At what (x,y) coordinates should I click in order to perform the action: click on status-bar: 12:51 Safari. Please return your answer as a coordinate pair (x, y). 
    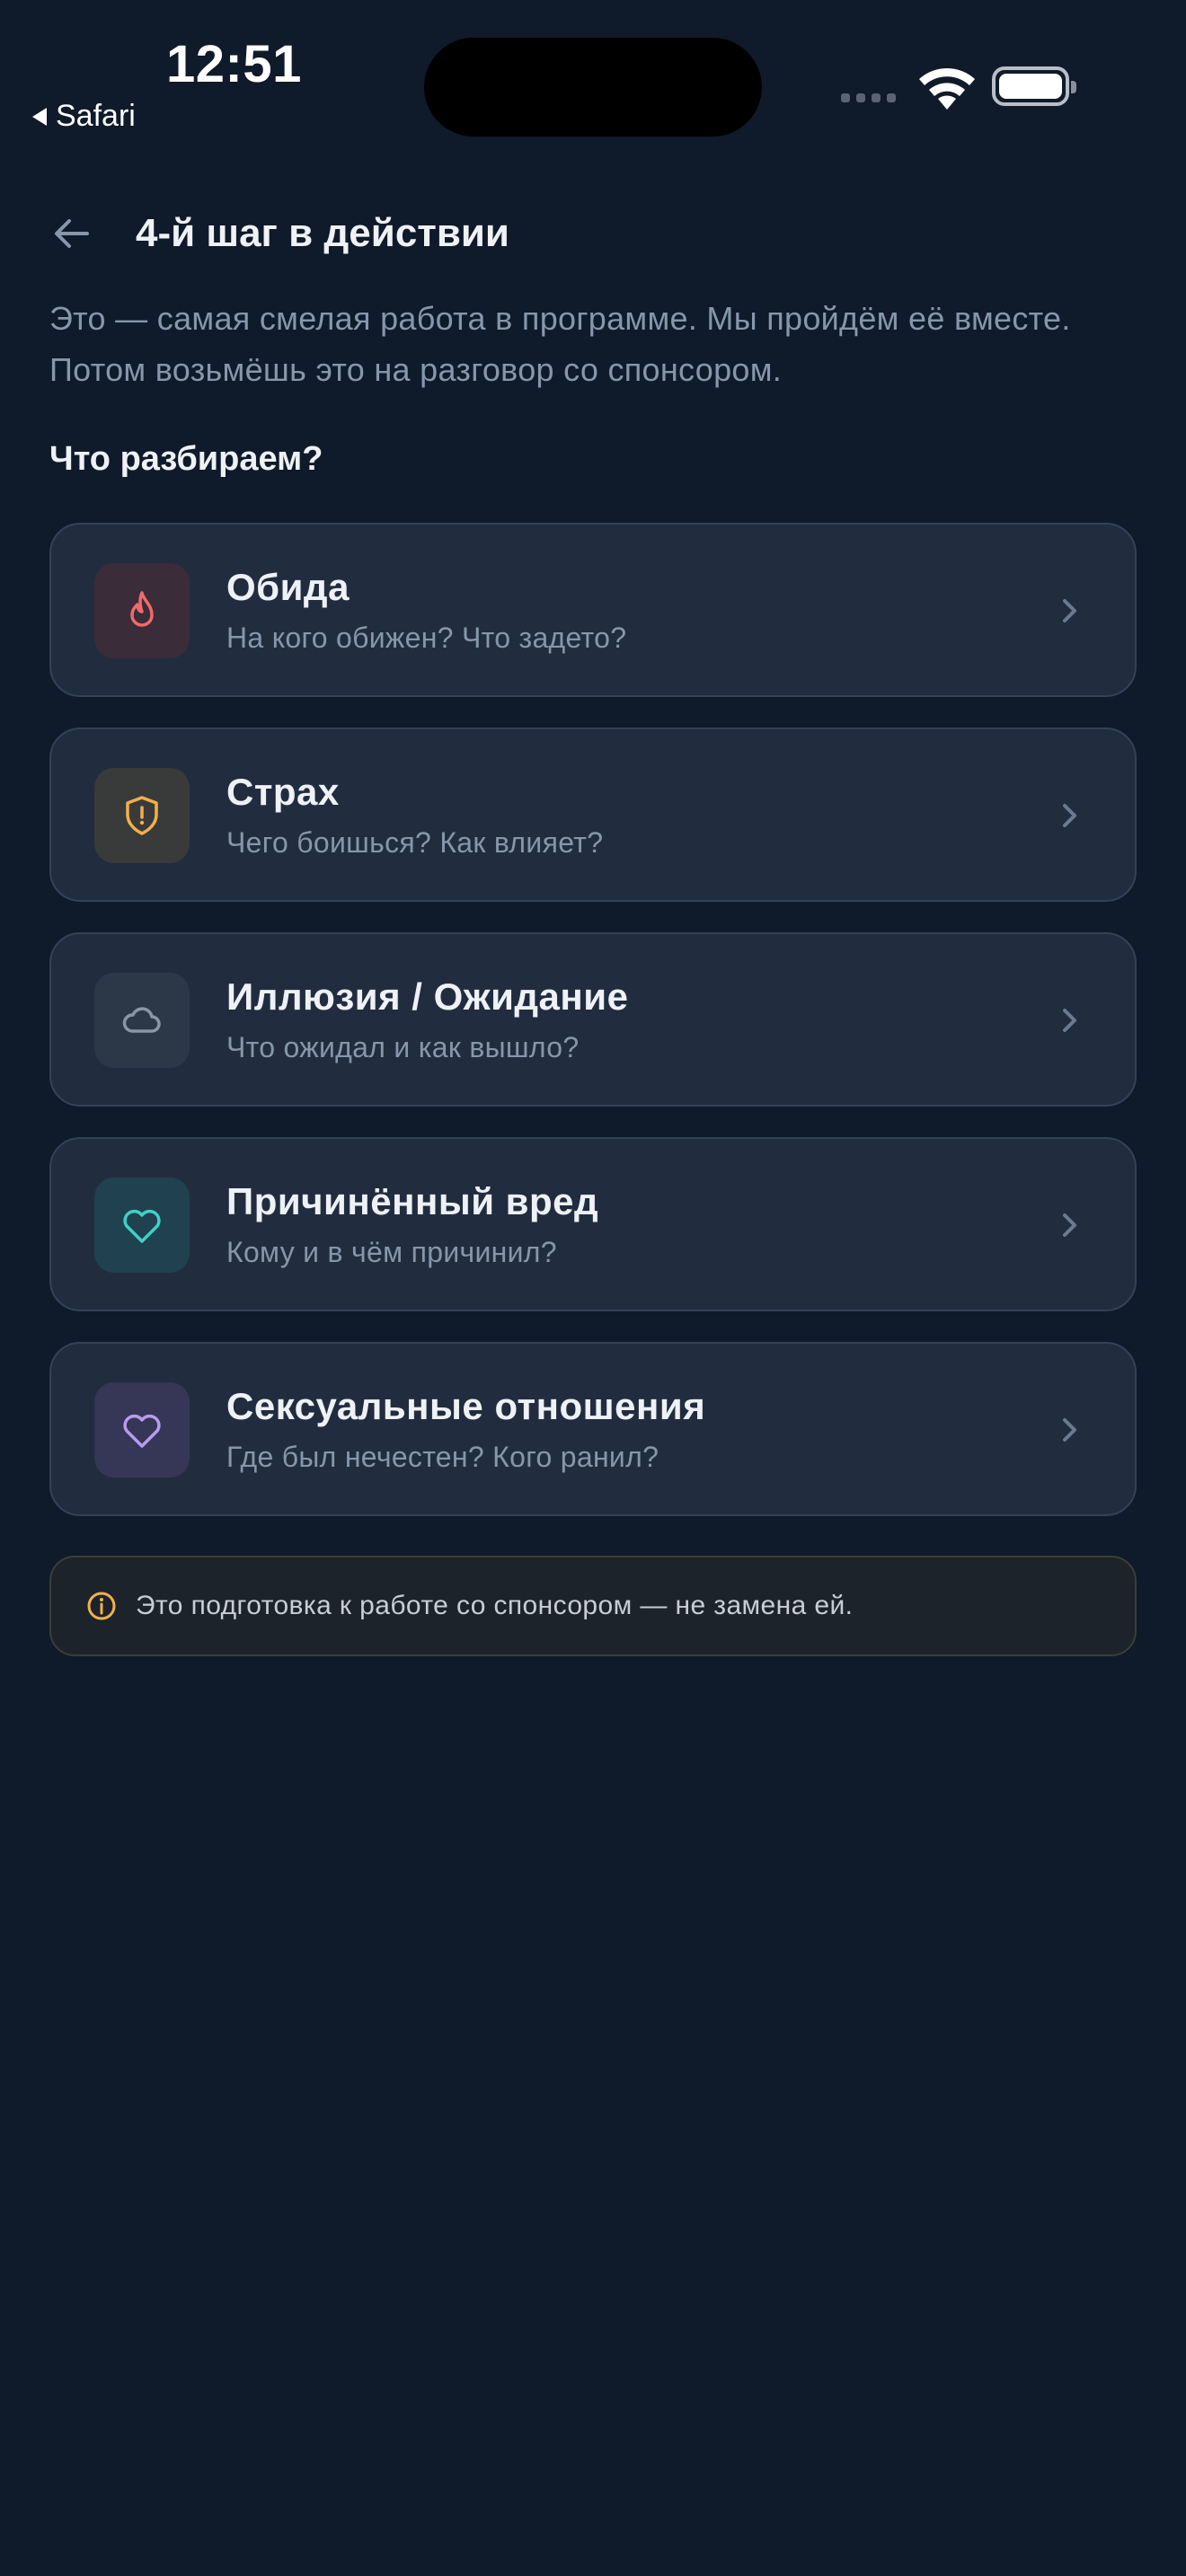
    Looking at the image, I should click on (593, 76).